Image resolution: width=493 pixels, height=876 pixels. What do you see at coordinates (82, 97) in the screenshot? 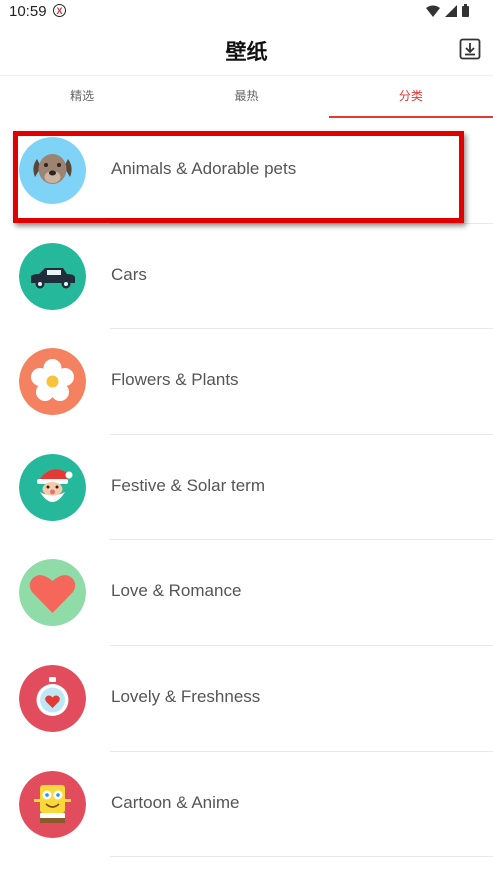
I see `tab-featured: 精选` at bounding box center [82, 97].